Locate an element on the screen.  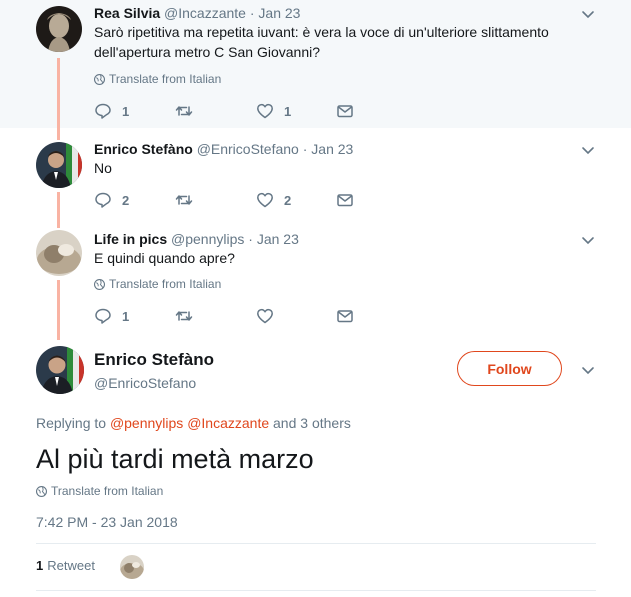
statue-avatar is located at coordinates (59, 29).